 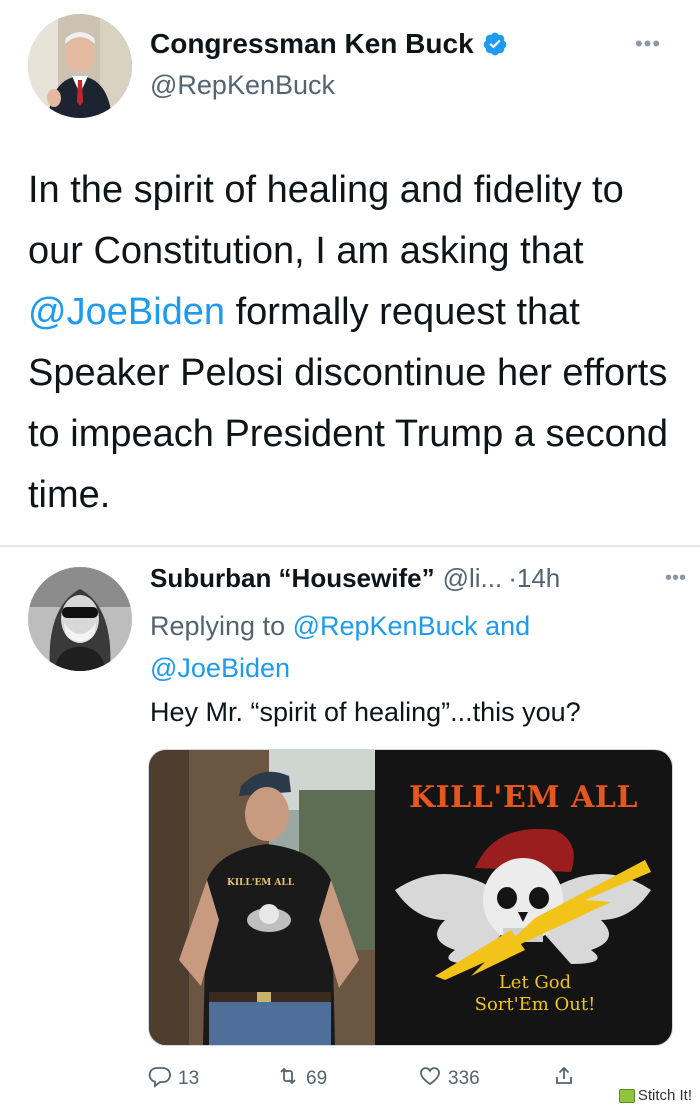 What do you see at coordinates (312, 44) in the screenshot?
I see `author-name: Congressman Ken Buck` at bounding box center [312, 44].